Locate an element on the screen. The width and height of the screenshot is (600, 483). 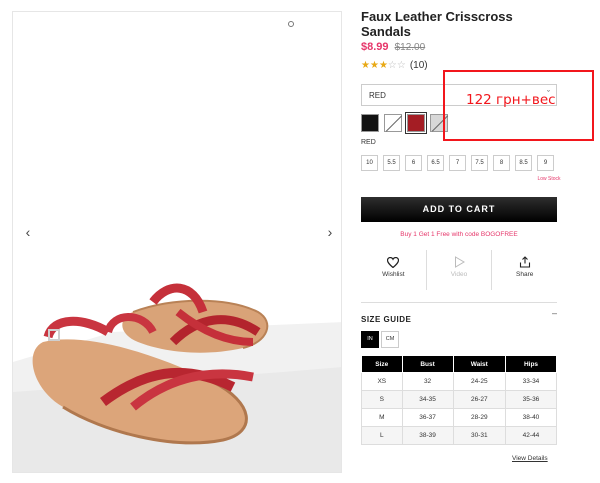
price-block: $8.99 $12.00 is located at coordinates (393, 47).